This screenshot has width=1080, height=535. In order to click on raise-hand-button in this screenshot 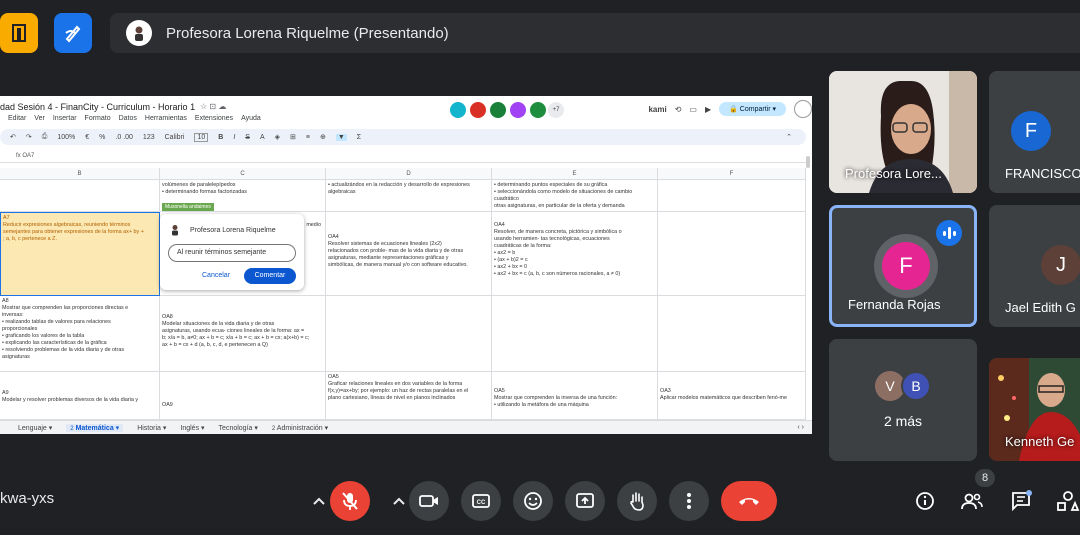, I will do `click(637, 501)`.